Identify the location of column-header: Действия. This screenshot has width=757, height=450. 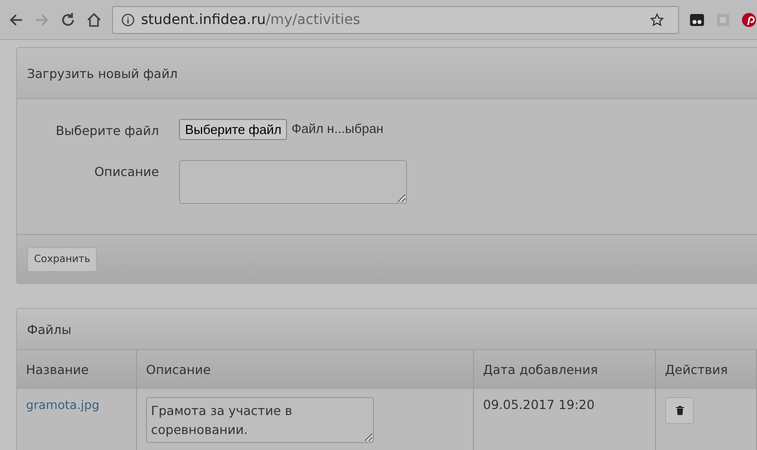
(706, 369).